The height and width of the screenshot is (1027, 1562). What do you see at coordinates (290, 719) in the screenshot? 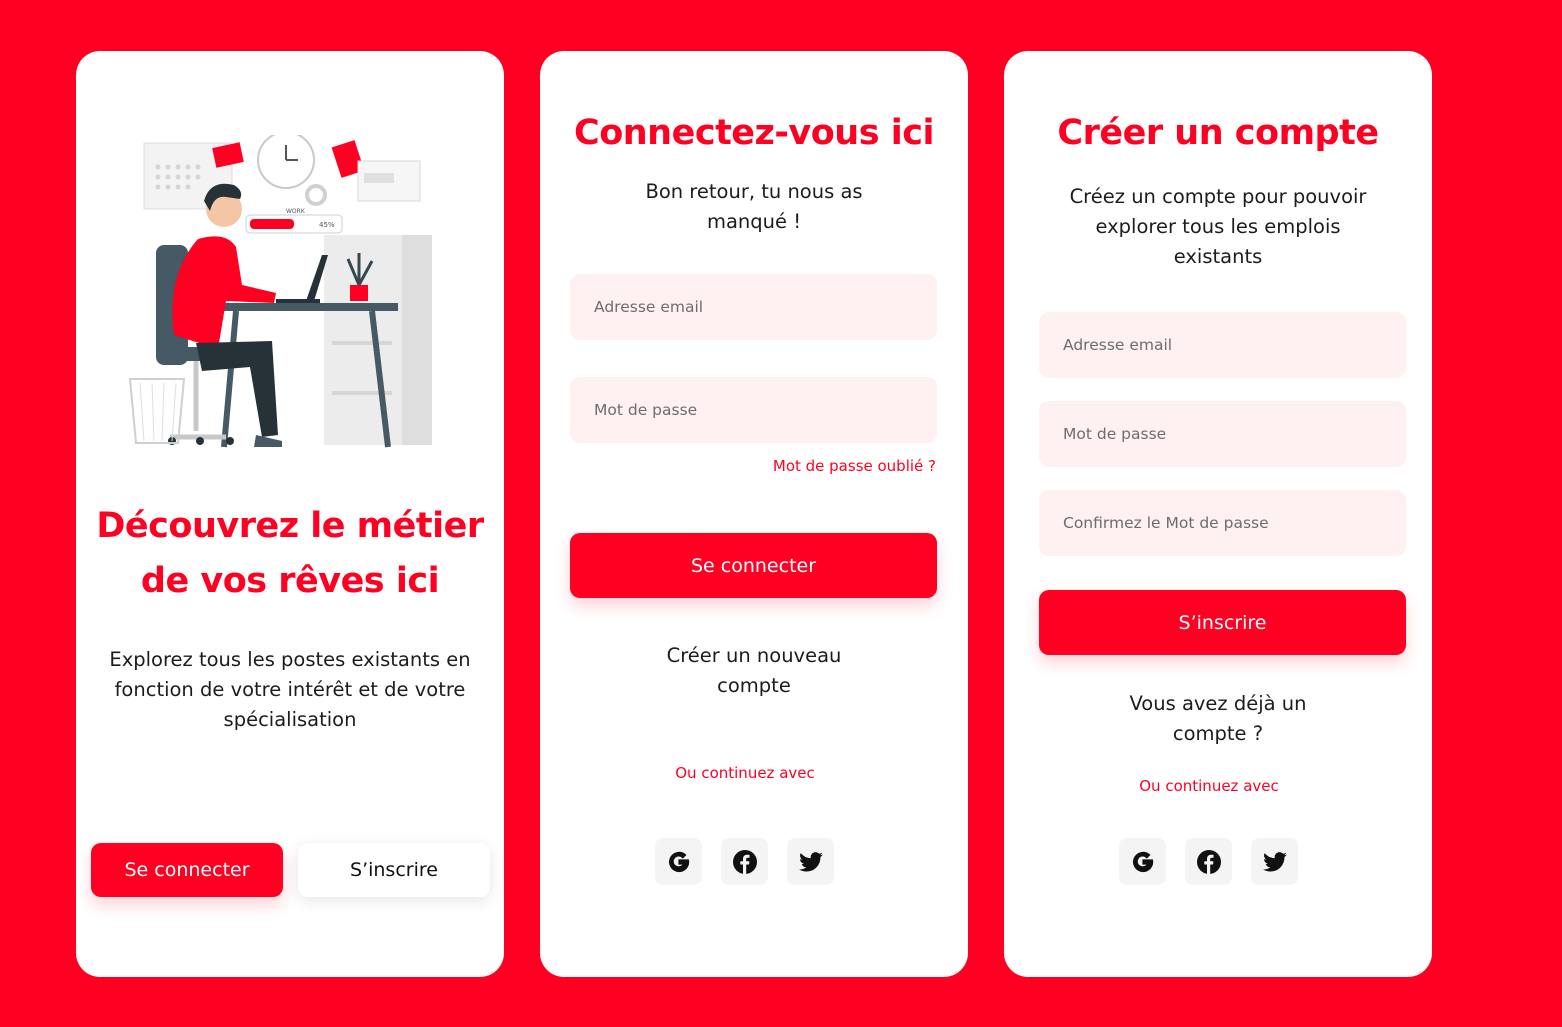
I see `hero-description-line3: spécialisation` at bounding box center [290, 719].